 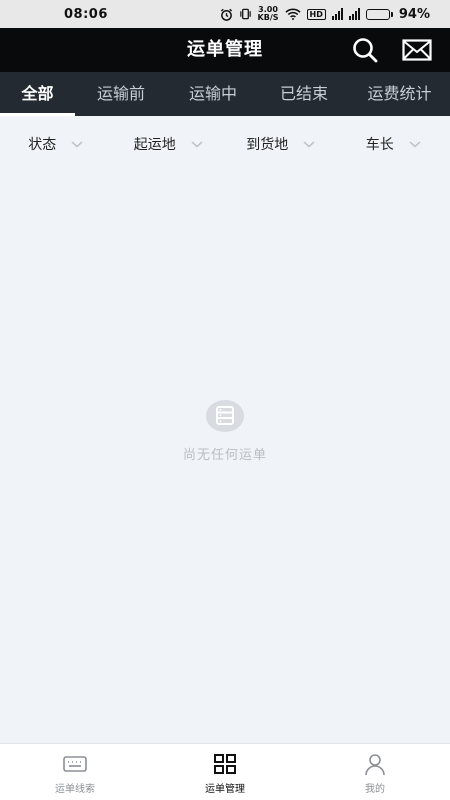 I want to click on filter-vehicle-length: 车长, so click(x=394, y=144).